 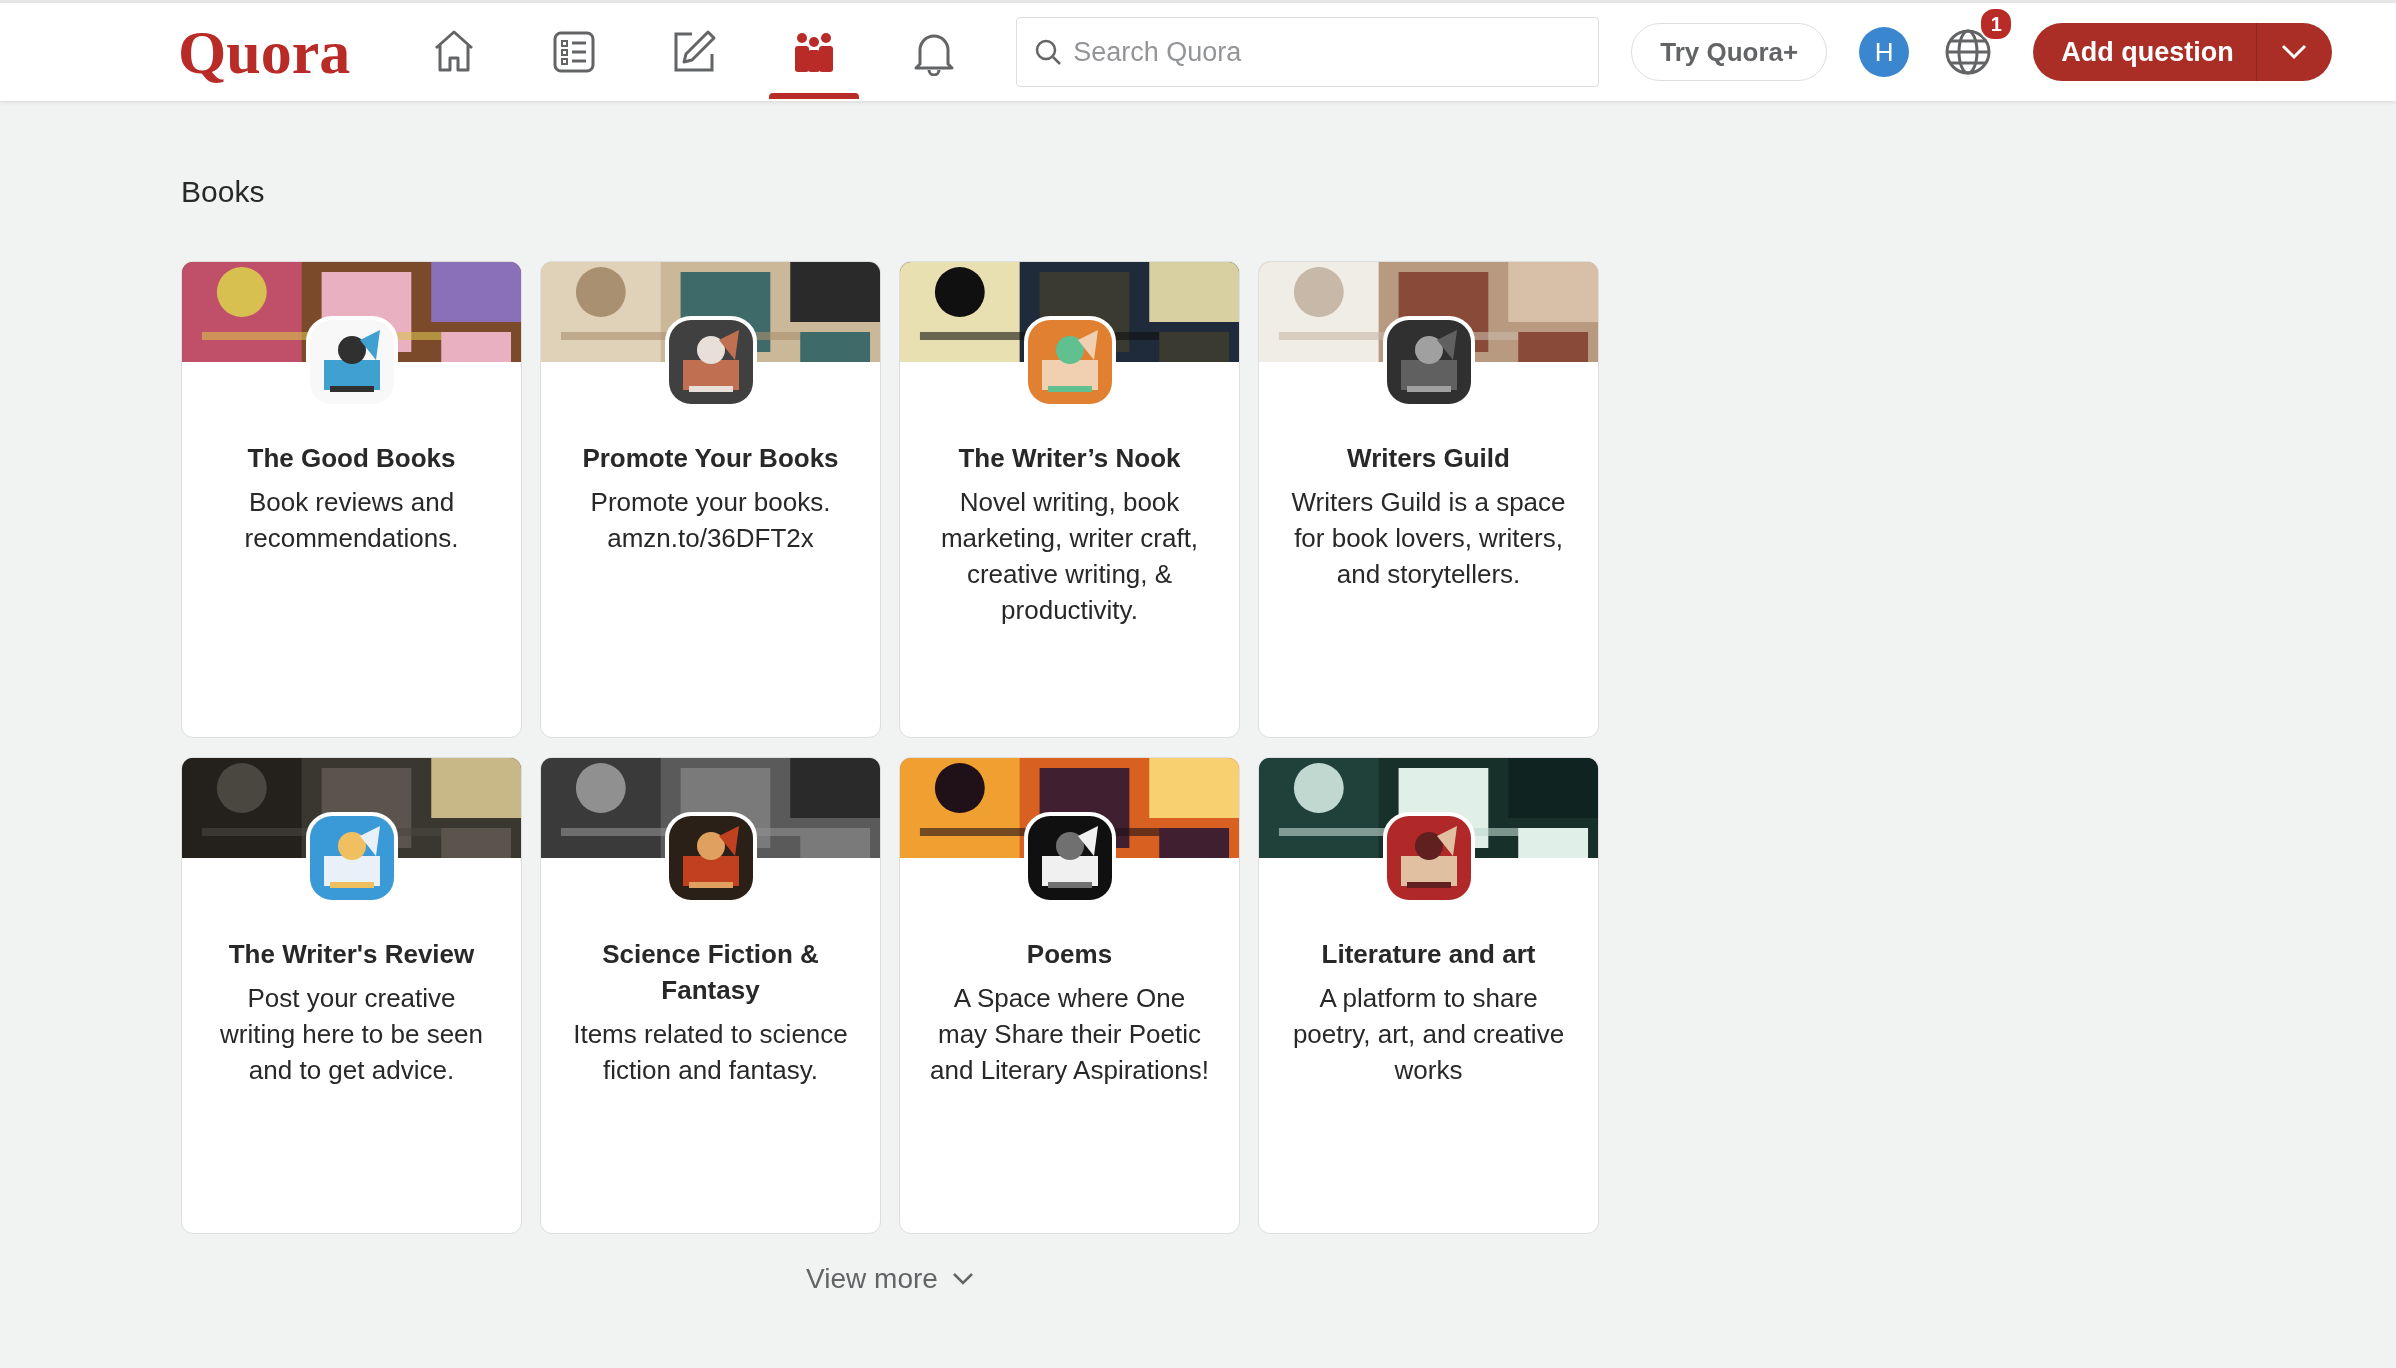 I want to click on space-description: A platform to share poetry, art, and creative works, so click(x=1428, y=1034).